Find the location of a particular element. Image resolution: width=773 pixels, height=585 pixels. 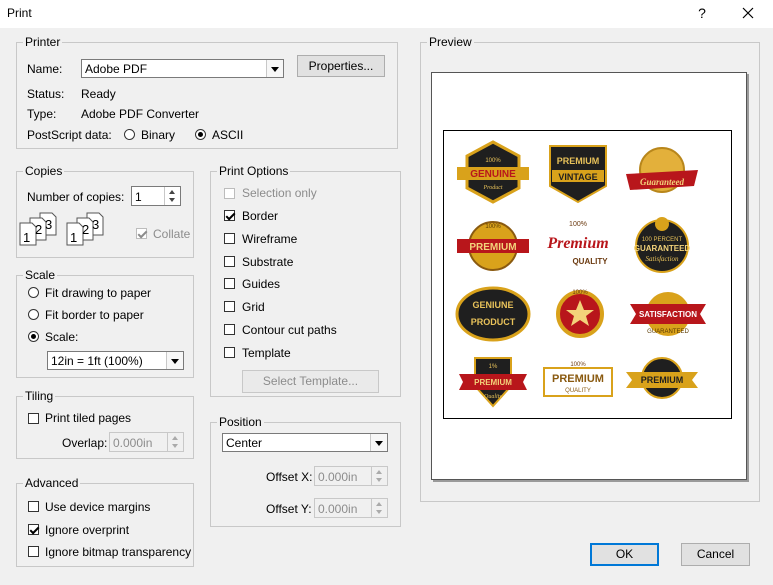

help-button: ? is located at coordinates (702, 13).